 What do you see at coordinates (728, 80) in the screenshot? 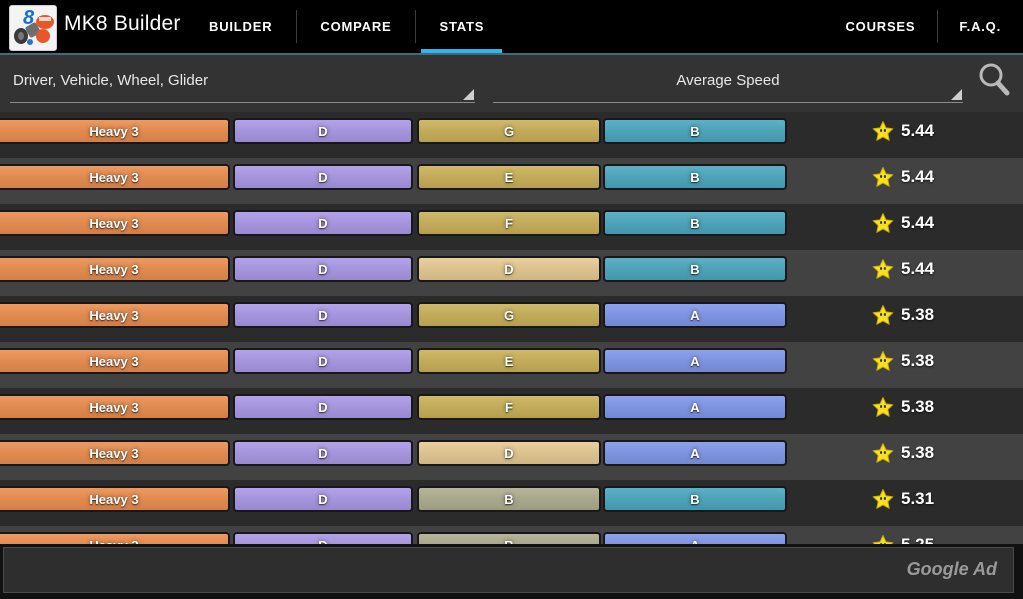
I see `sort-dropdown-label: Average Speed` at bounding box center [728, 80].